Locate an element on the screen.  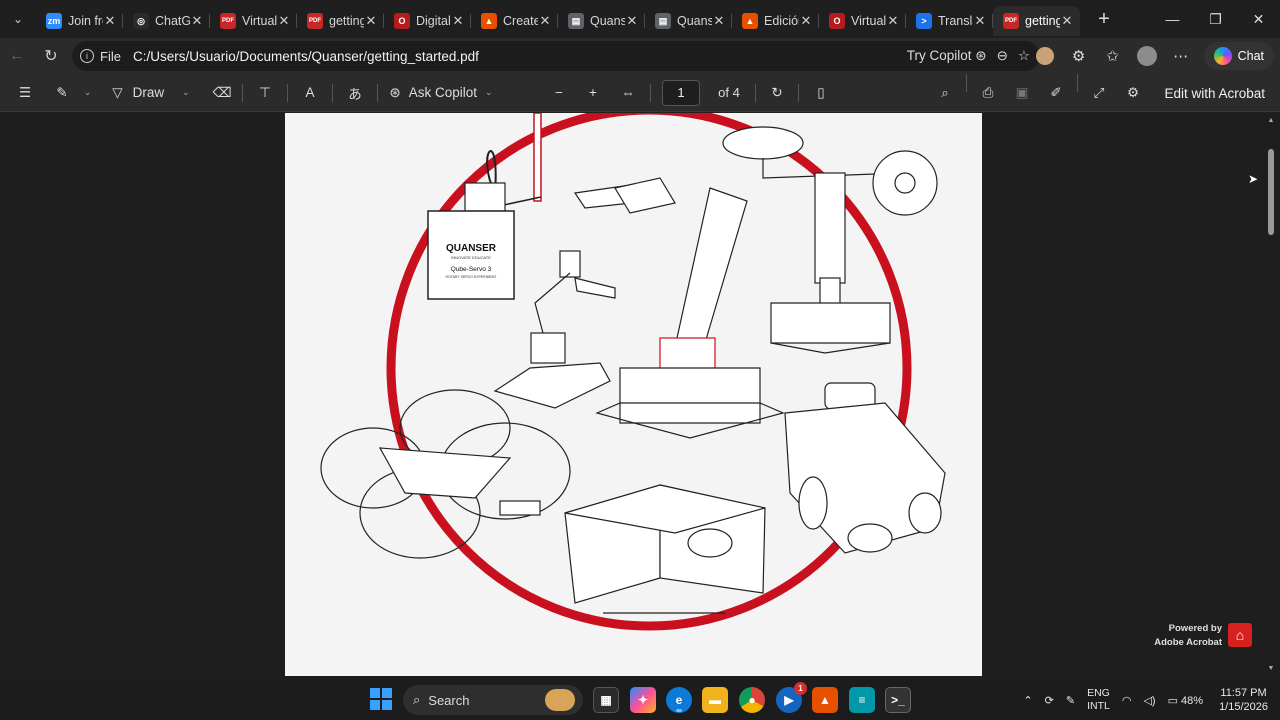
save-icon: ▣ is located at coordinates (1022, 93).